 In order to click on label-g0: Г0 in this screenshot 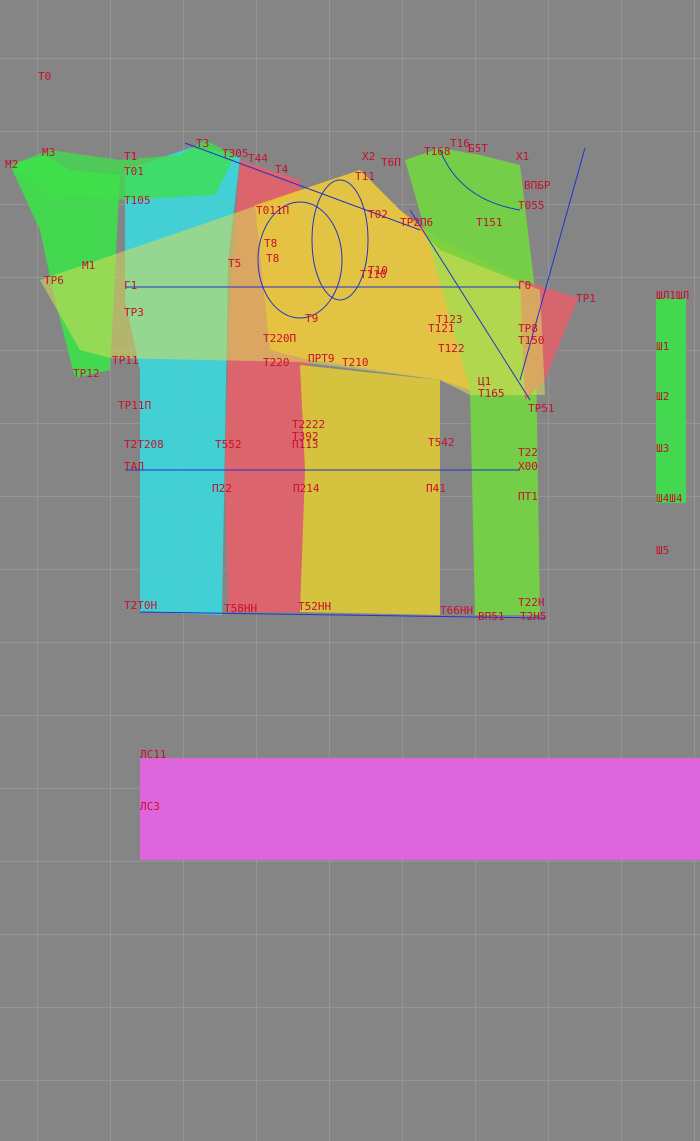, I will do `click(524, 285)`.